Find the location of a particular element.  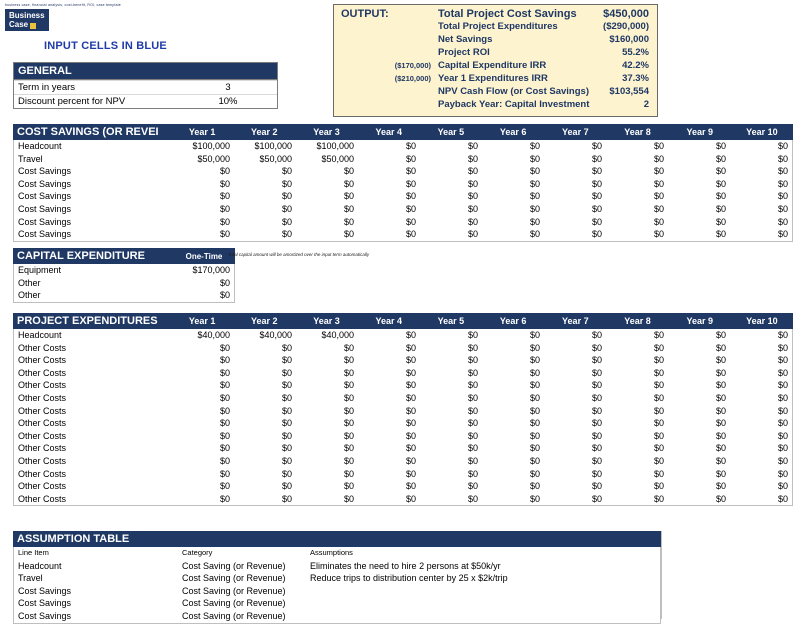

assumption-text is located at coordinates (483, 603).